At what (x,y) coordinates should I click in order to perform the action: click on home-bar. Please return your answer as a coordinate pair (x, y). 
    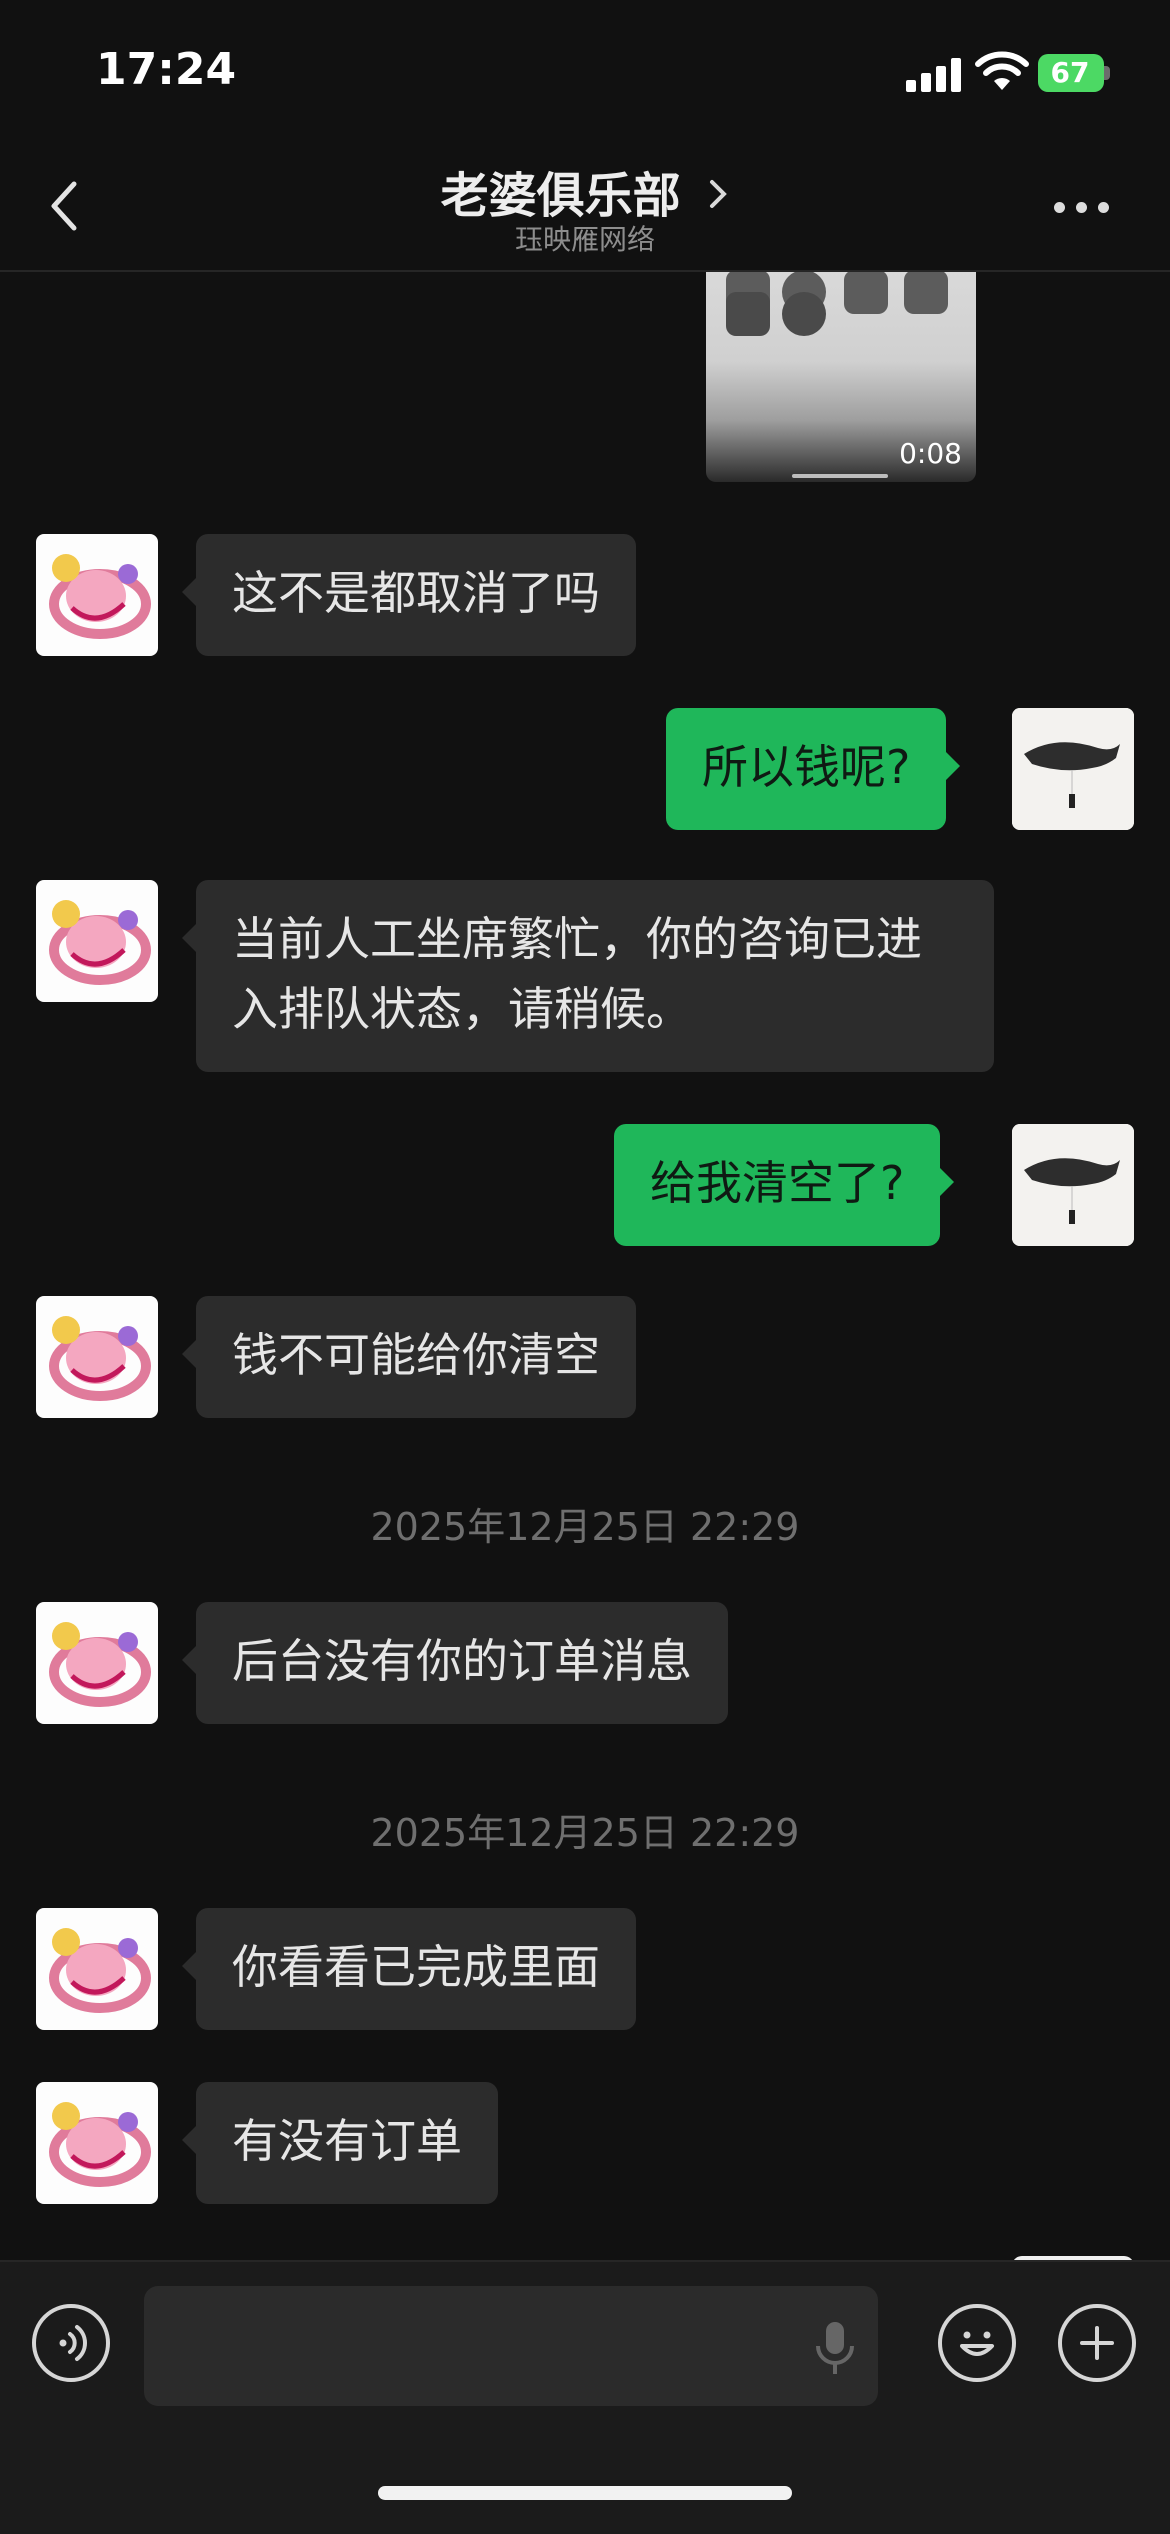
    Looking at the image, I should click on (840, 476).